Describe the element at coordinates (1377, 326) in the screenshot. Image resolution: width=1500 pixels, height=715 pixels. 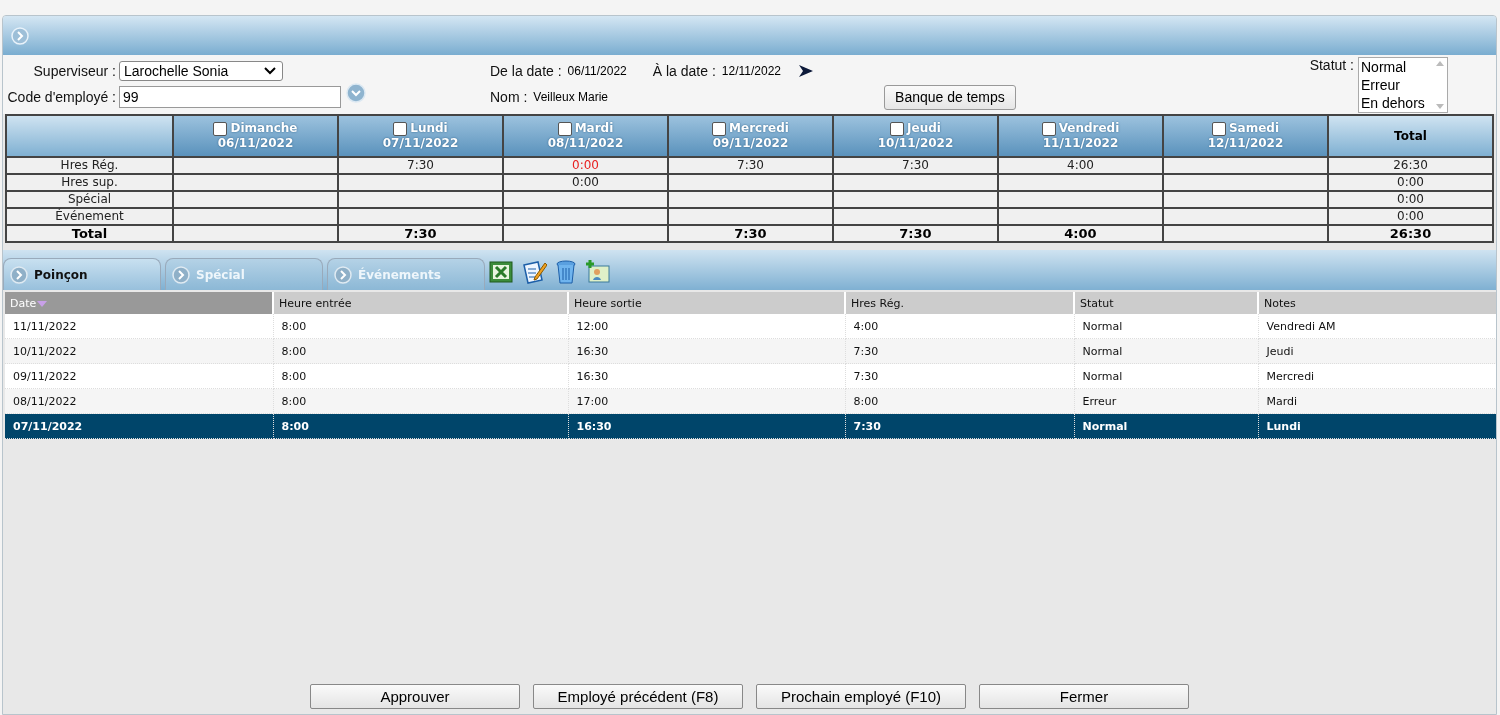
I see `table-cell: Vendredi AM` at that location.